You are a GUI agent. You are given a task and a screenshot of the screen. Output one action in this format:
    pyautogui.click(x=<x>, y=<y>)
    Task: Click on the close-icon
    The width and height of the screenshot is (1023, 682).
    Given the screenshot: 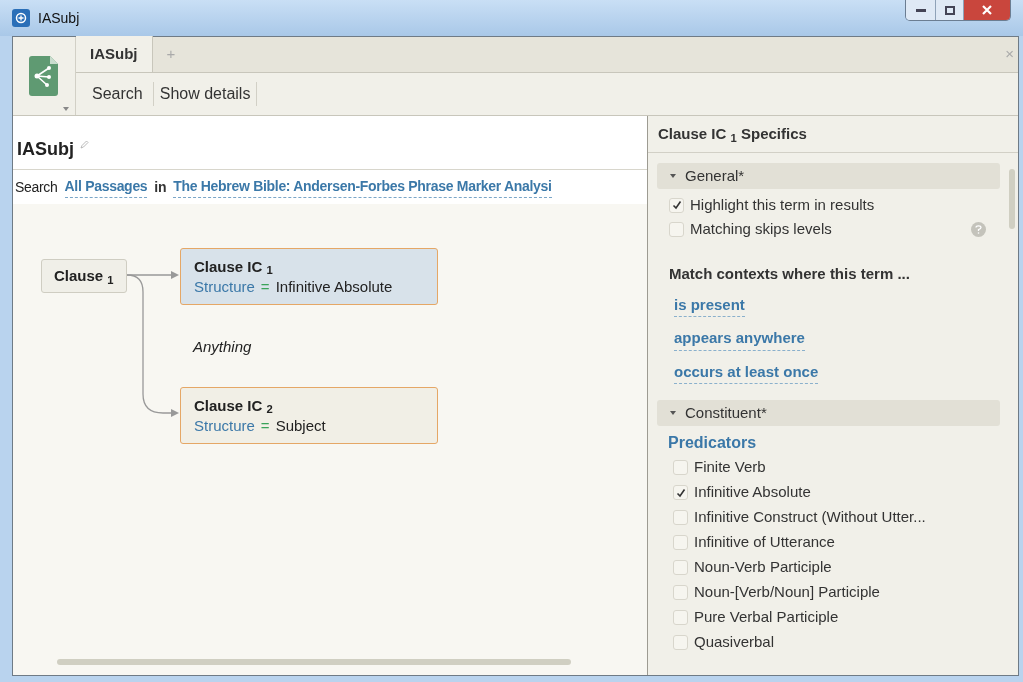 What is the action you would take?
    pyautogui.click(x=987, y=10)
    